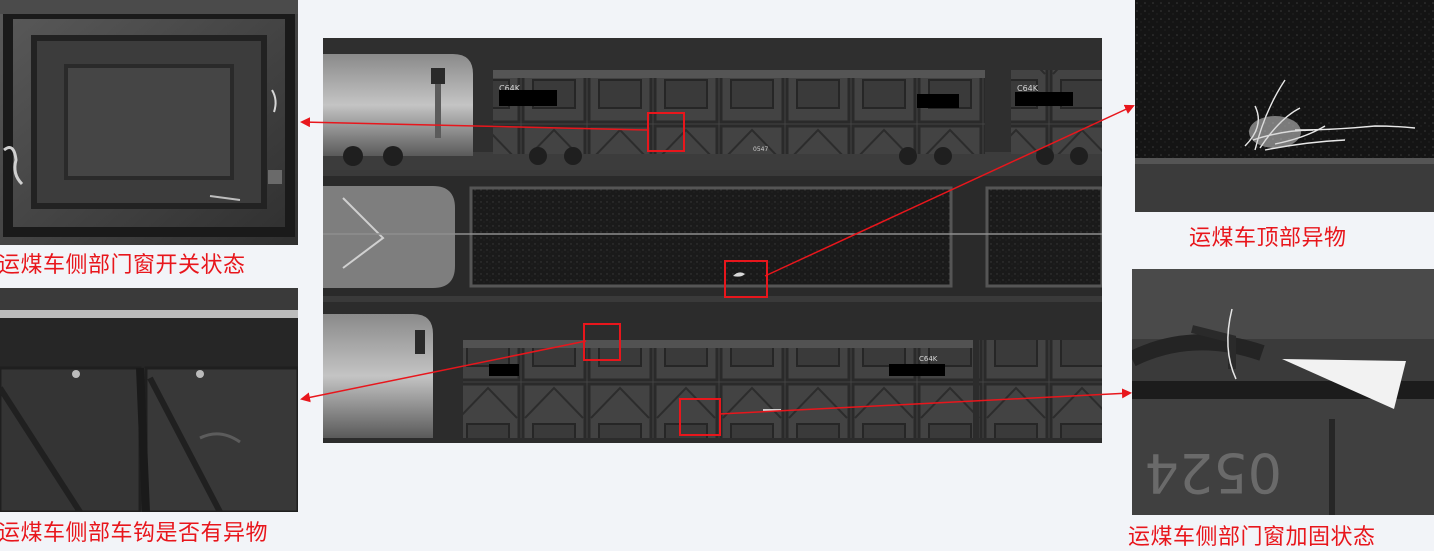 This screenshot has width=1434, height=551. What do you see at coordinates (134, 533) in the screenshot?
I see `caption-coupler-foreign-object: 运煤车侧部车钩是否有异物` at bounding box center [134, 533].